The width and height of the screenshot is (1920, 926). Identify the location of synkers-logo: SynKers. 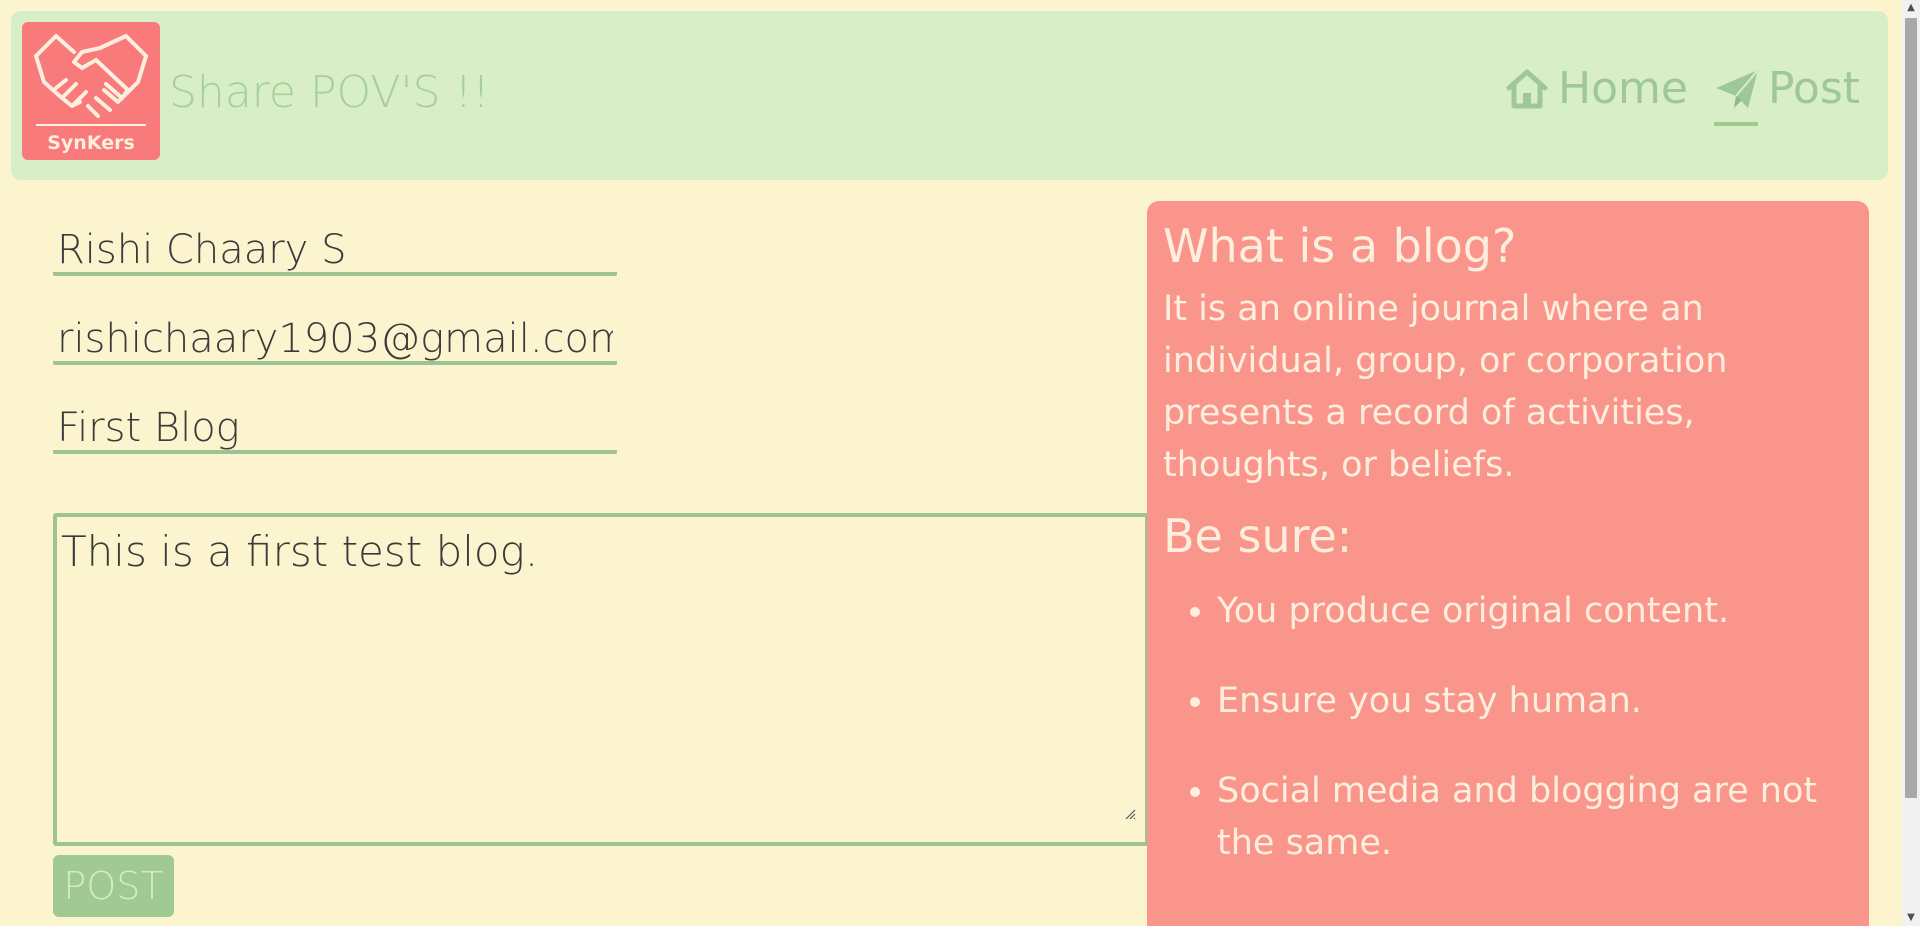
(91, 91).